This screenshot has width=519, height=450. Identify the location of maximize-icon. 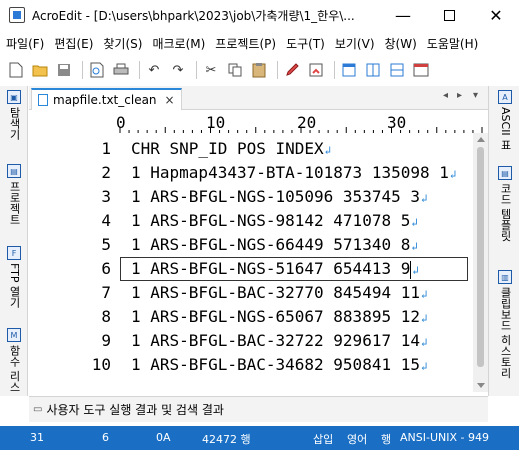
(449, 15).